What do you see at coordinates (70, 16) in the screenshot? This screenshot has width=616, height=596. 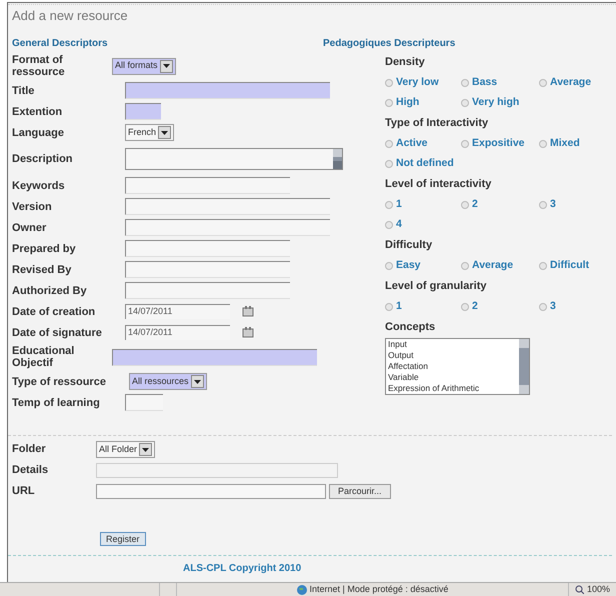 I see `page-title: Add a new resource` at bounding box center [70, 16].